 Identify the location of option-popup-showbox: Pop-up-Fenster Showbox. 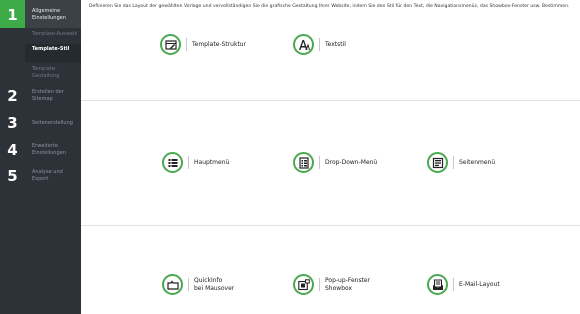
(331, 284).